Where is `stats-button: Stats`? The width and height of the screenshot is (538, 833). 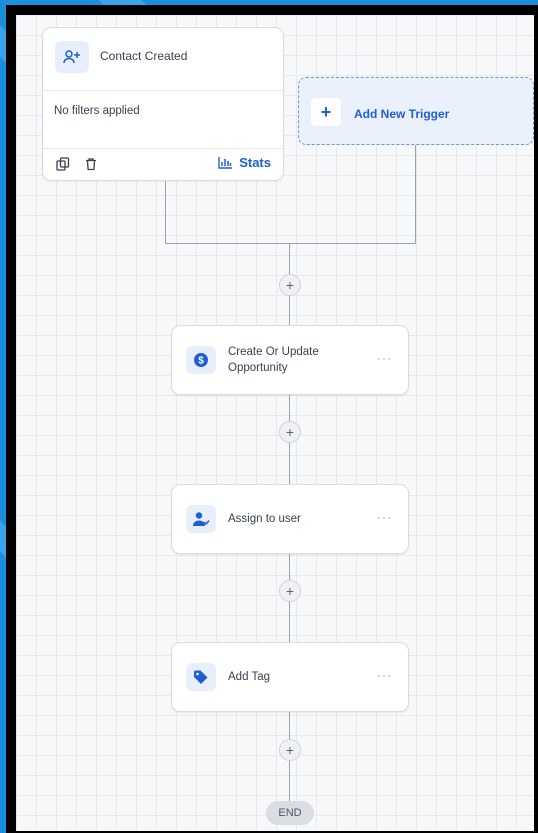
stats-button: Stats is located at coordinates (244, 162).